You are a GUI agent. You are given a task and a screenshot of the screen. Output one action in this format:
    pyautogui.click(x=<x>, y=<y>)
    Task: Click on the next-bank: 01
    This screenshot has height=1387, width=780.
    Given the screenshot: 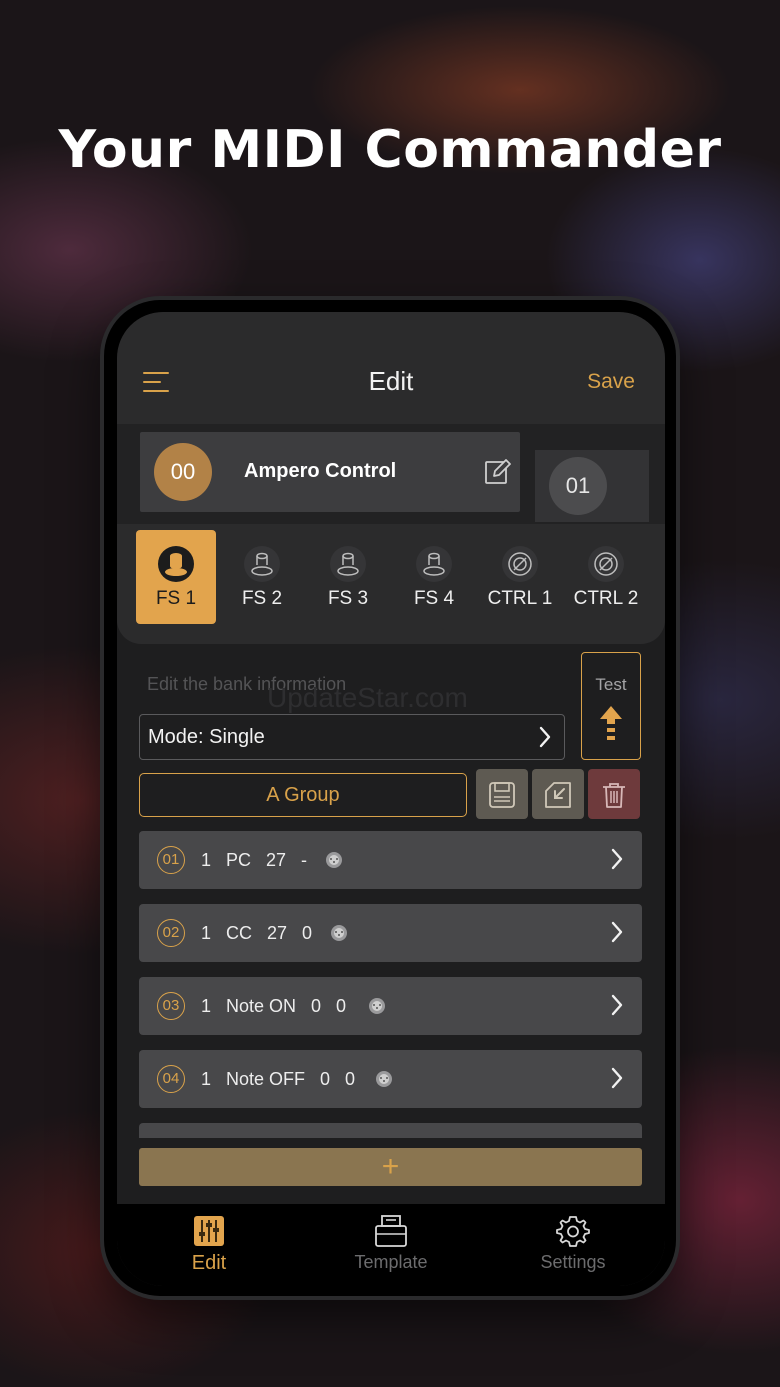 What is the action you would take?
    pyautogui.click(x=592, y=486)
    